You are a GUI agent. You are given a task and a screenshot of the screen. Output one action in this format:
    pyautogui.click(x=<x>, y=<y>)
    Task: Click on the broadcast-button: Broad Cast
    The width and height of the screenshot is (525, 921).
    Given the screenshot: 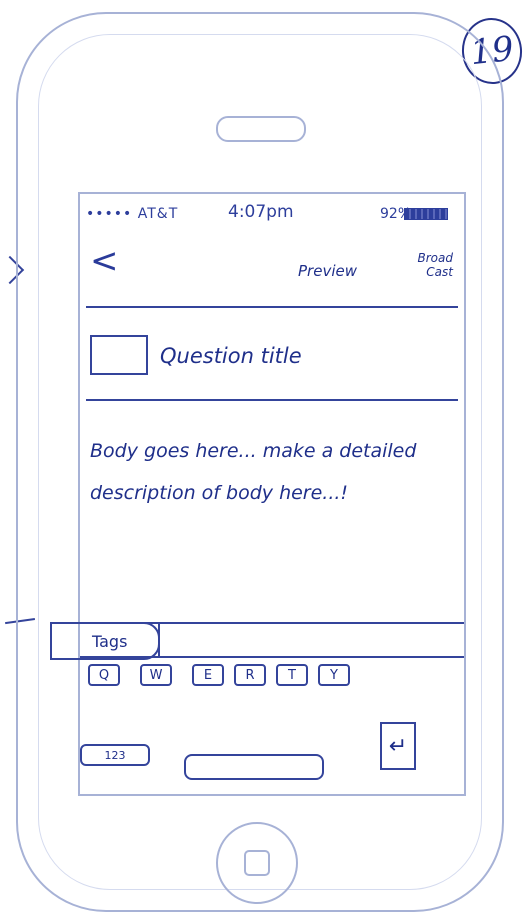 What is the action you would take?
    pyautogui.click(x=425, y=265)
    